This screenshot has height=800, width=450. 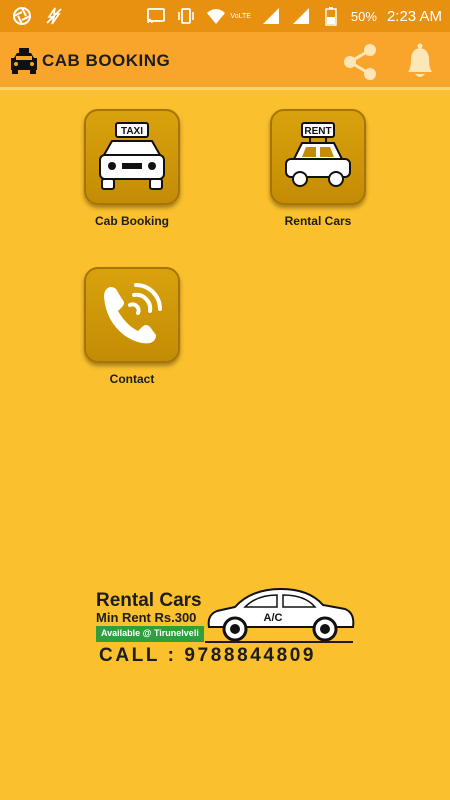 I want to click on svg-text: RENT, so click(x=317, y=131).